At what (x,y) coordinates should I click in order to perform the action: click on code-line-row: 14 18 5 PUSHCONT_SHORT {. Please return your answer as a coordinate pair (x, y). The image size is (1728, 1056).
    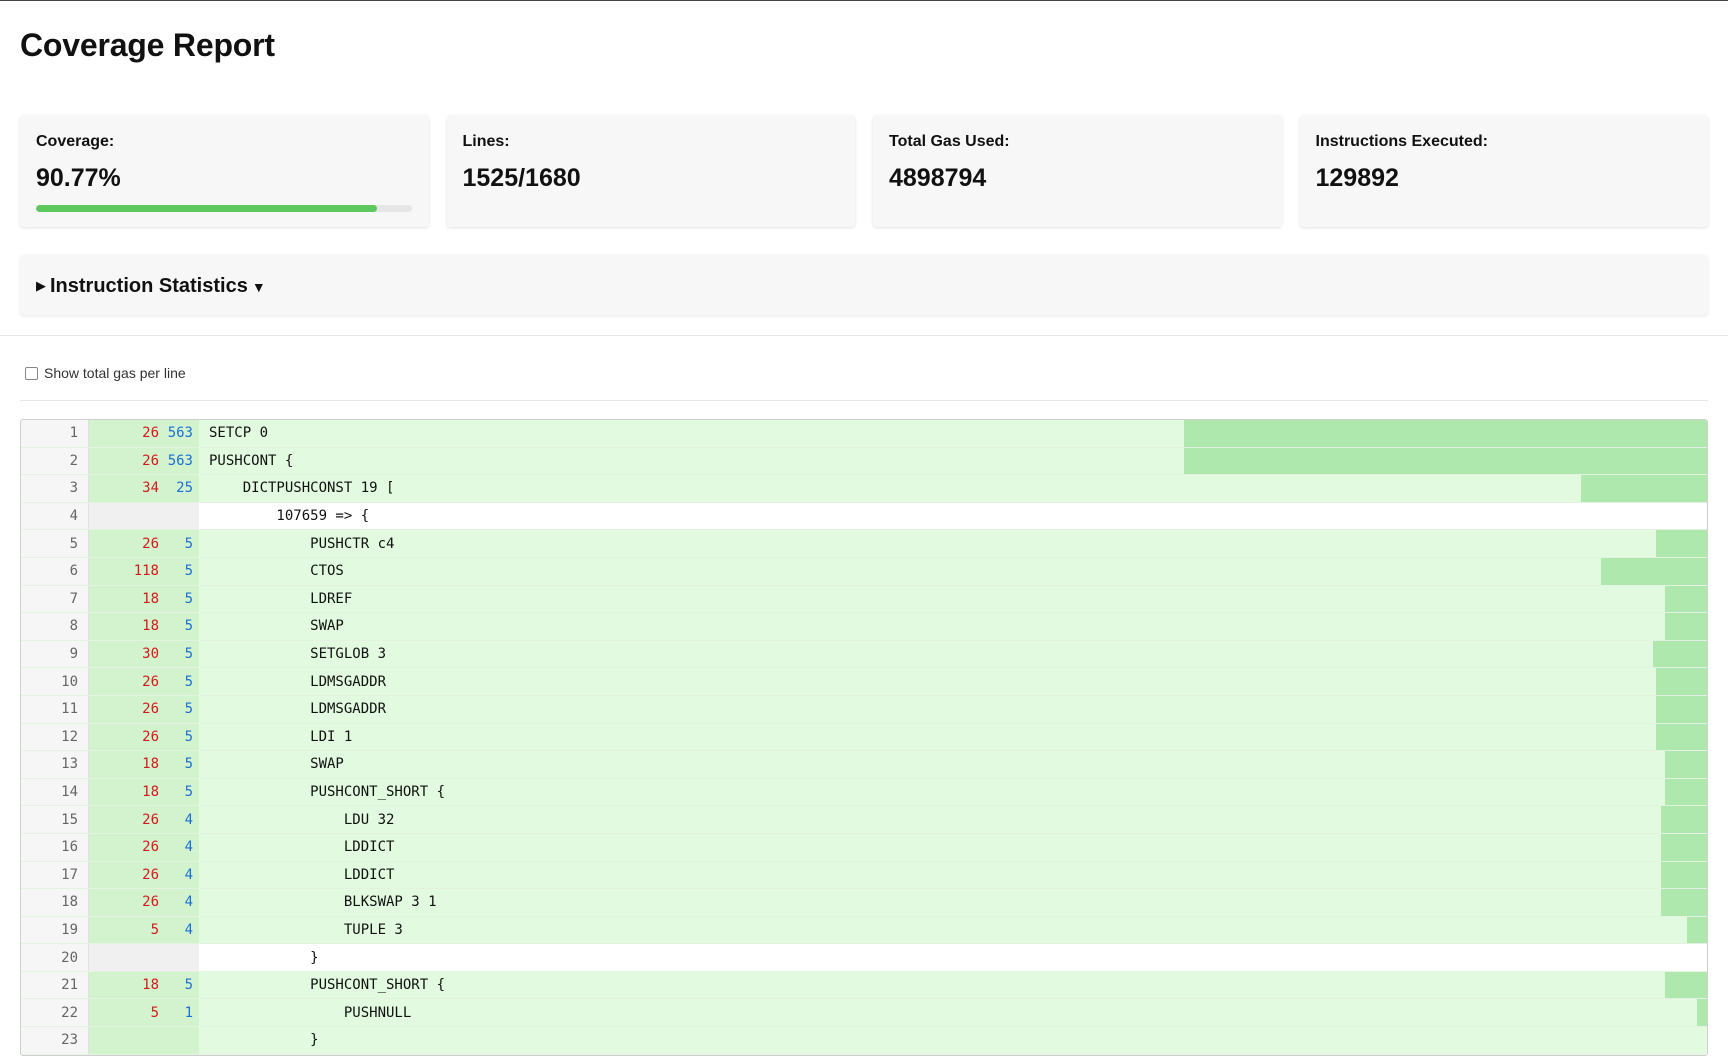
    Looking at the image, I should click on (864, 792).